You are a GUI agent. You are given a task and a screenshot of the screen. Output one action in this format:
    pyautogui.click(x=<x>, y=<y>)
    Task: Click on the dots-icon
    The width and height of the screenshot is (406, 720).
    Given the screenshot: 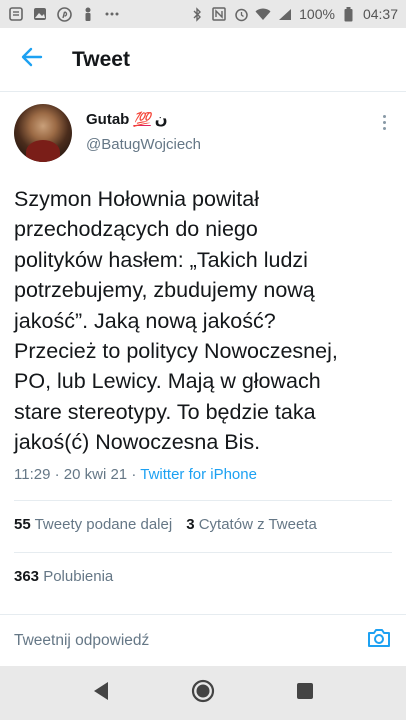 What is the action you would take?
    pyautogui.click(x=112, y=14)
    